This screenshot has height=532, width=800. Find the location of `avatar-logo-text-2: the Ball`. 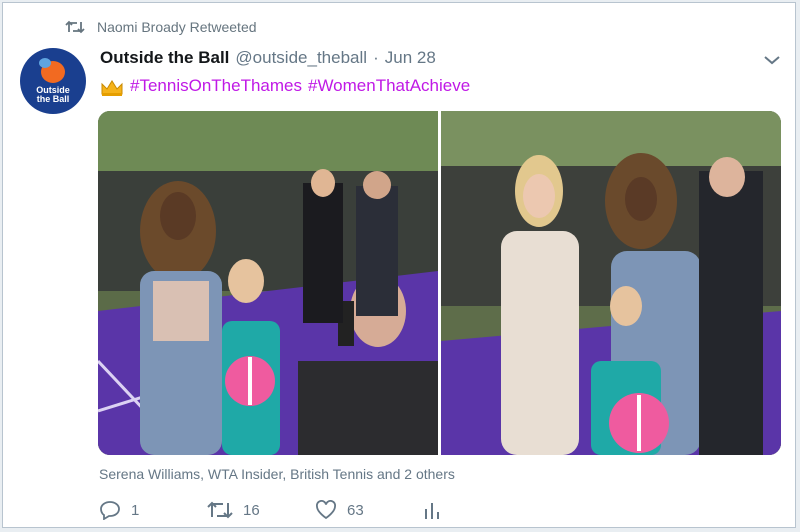

avatar-logo-text-2: the Ball is located at coordinates (53, 99).